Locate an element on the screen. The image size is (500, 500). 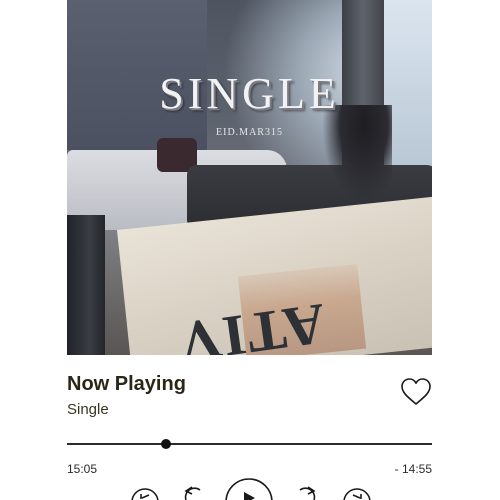
album-subtitle: EID.MAR315 is located at coordinates (249, 132).